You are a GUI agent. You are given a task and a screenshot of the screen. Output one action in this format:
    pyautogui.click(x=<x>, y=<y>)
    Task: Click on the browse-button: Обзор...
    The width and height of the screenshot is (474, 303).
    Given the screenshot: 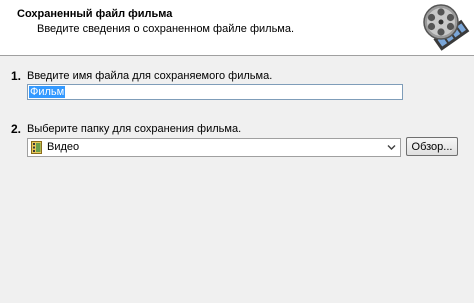 What is the action you would take?
    pyautogui.click(x=432, y=146)
    